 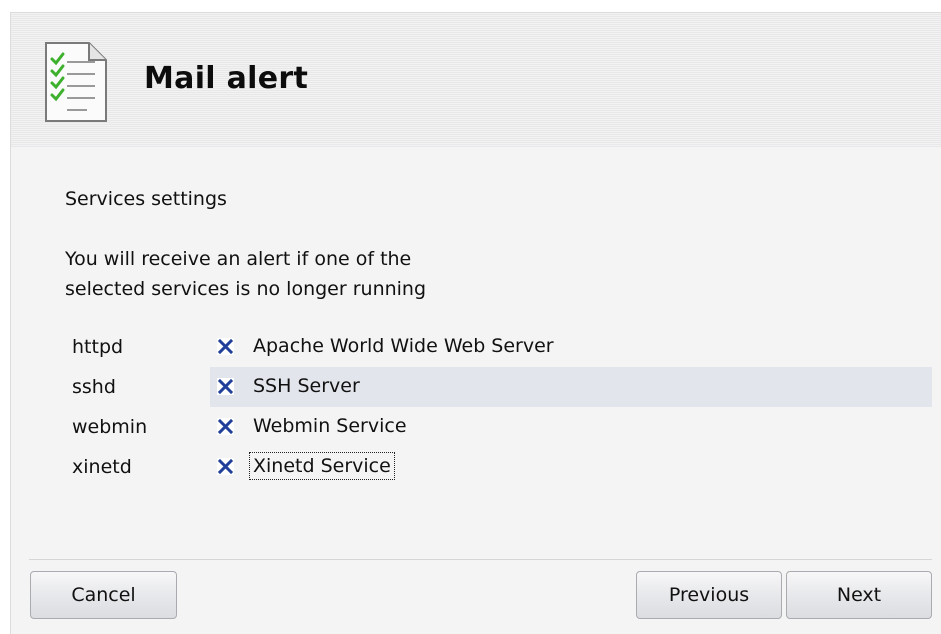 I want to click on next-button: Next, so click(x=859, y=595).